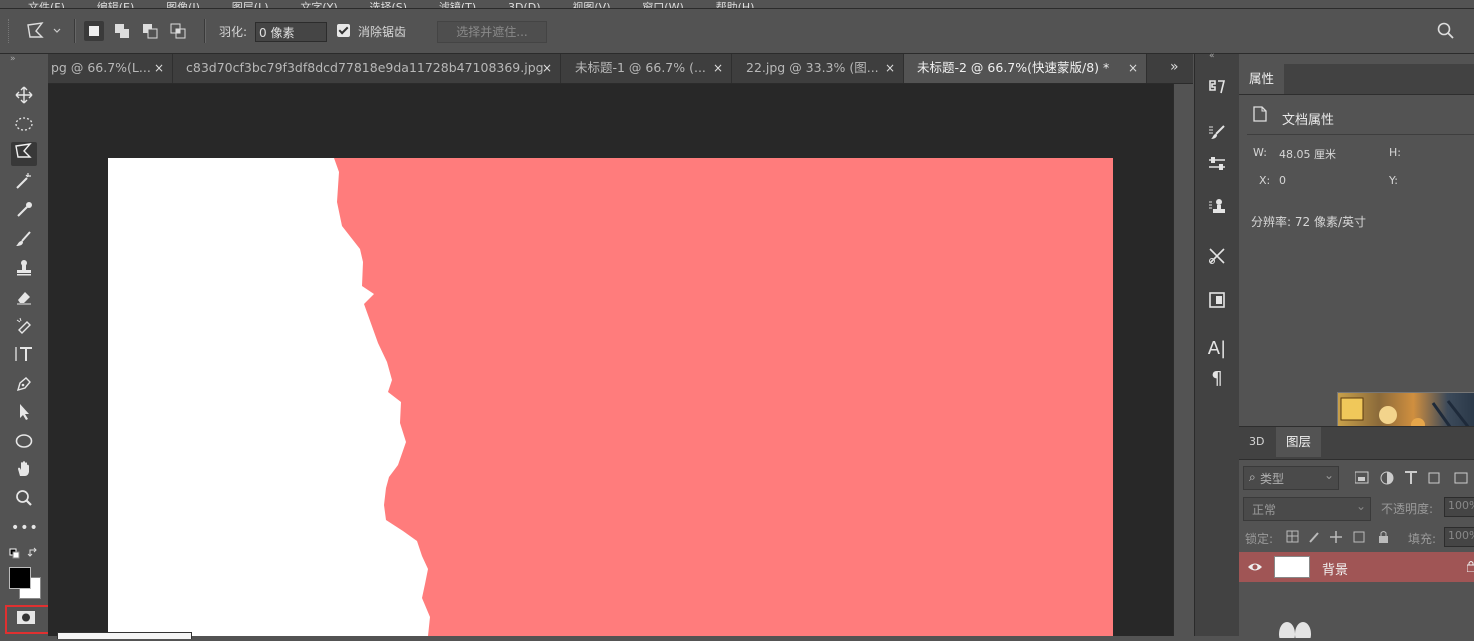  What do you see at coordinates (524, 4) in the screenshot?
I see `menu-item: 3D(D)` at bounding box center [524, 4].